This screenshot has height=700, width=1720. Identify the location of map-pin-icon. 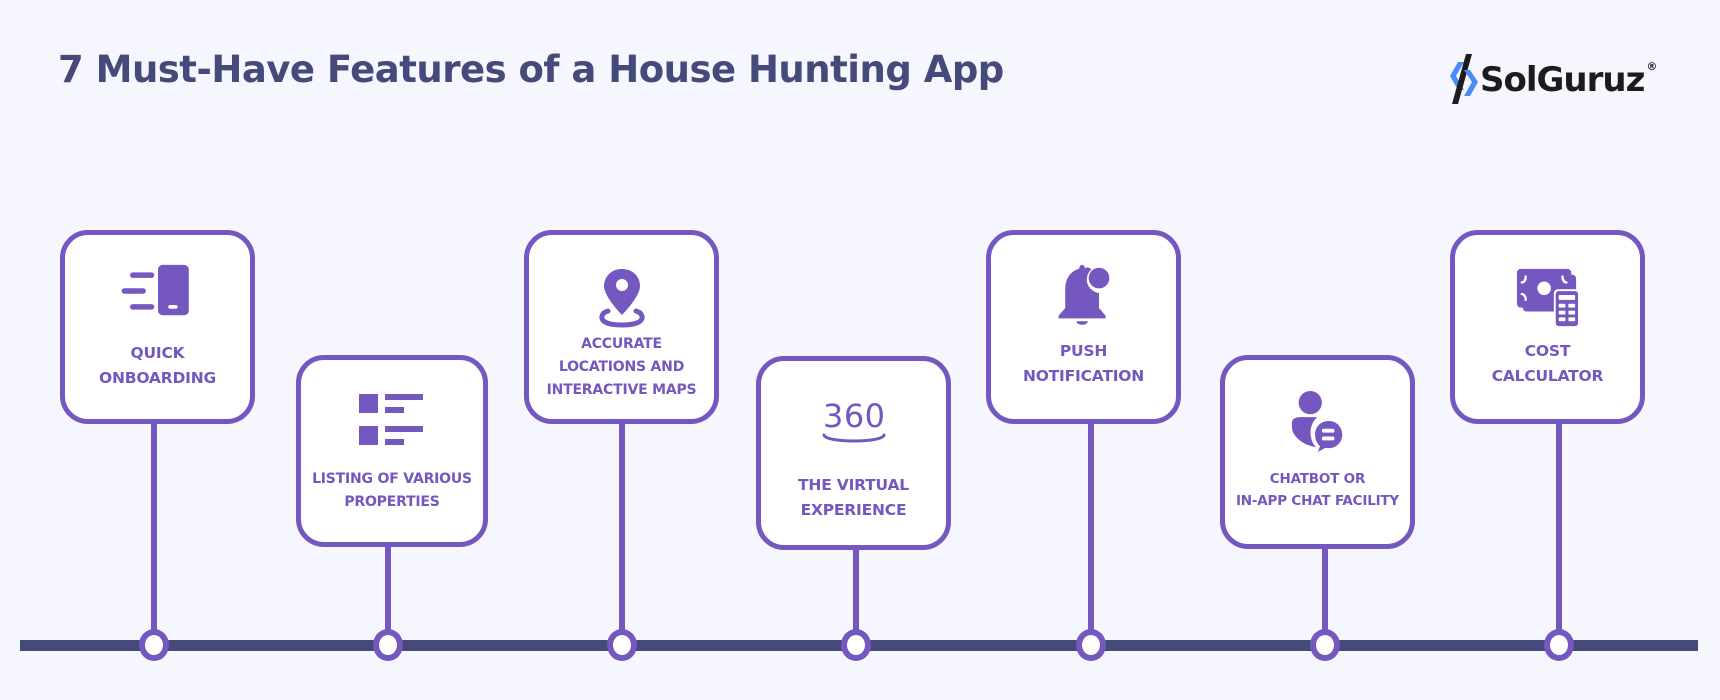
(621, 298).